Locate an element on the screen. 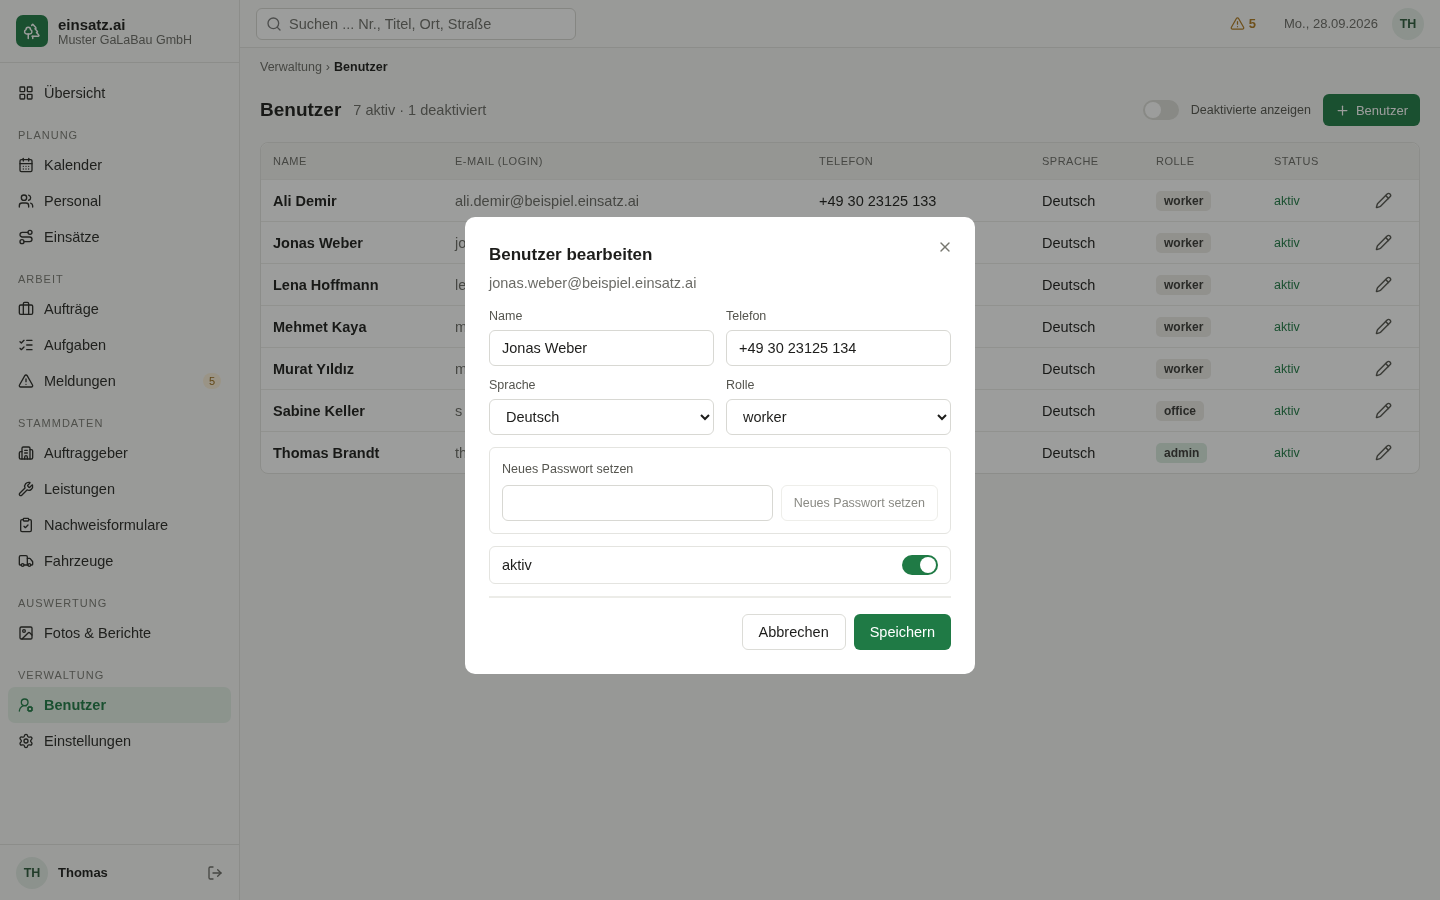  search-field: Suchen ... Nr., Titel, Ort, Straße is located at coordinates (416, 23).